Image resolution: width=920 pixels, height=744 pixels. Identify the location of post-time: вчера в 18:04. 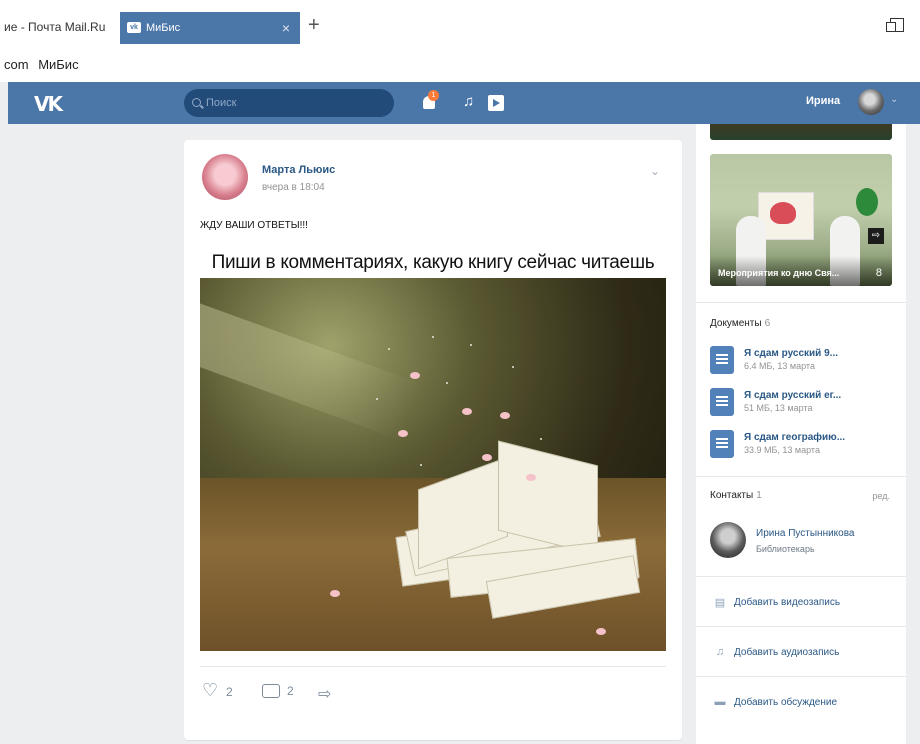
(293, 187).